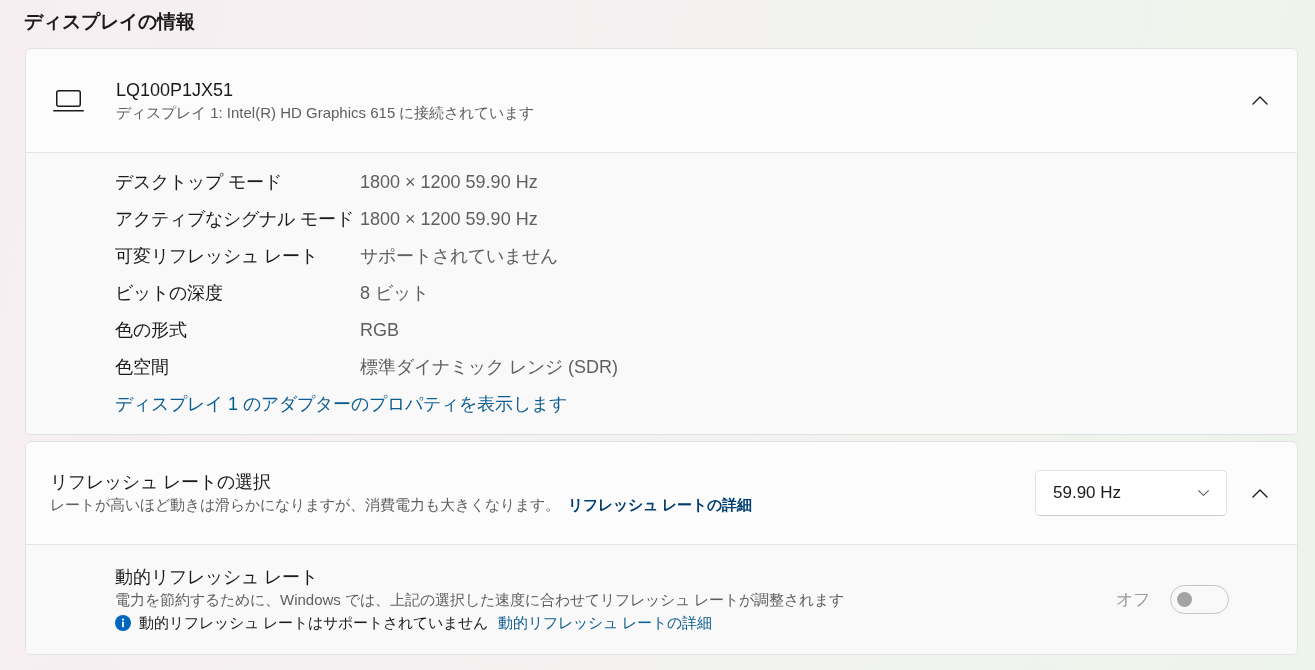 The height and width of the screenshot is (670, 1315). I want to click on display-name: LQ100P1JX51, so click(175, 90).